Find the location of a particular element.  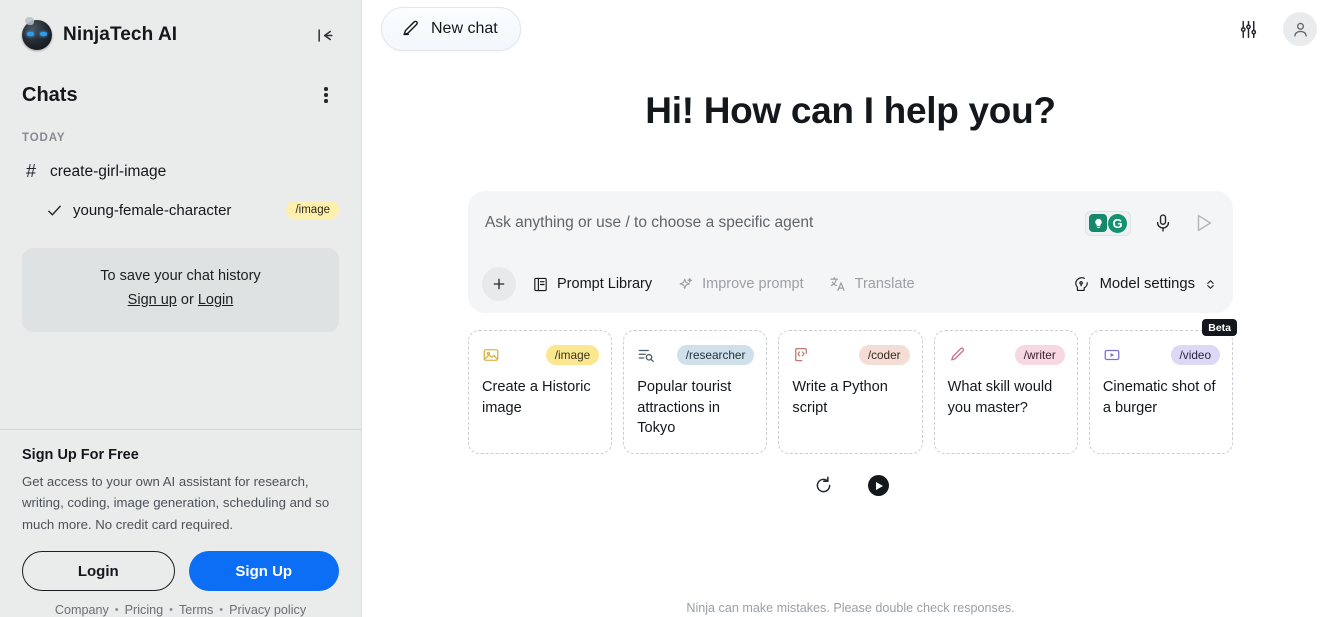

beta-badge: Beta is located at coordinates (1220, 327).